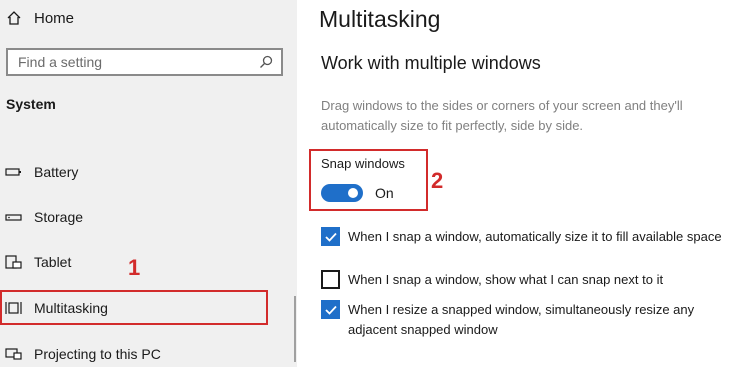  What do you see at coordinates (363, 163) in the screenshot?
I see `snap-windows-label: Snap windows` at bounding box center [363, 163].